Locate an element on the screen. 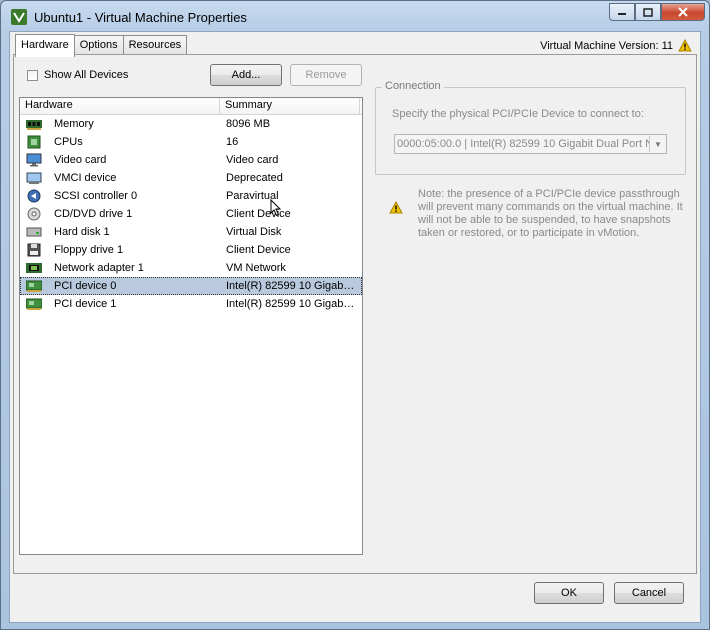 This screenshot has width=710, height=630. maximize-icon is located at coordinates (648, 12).